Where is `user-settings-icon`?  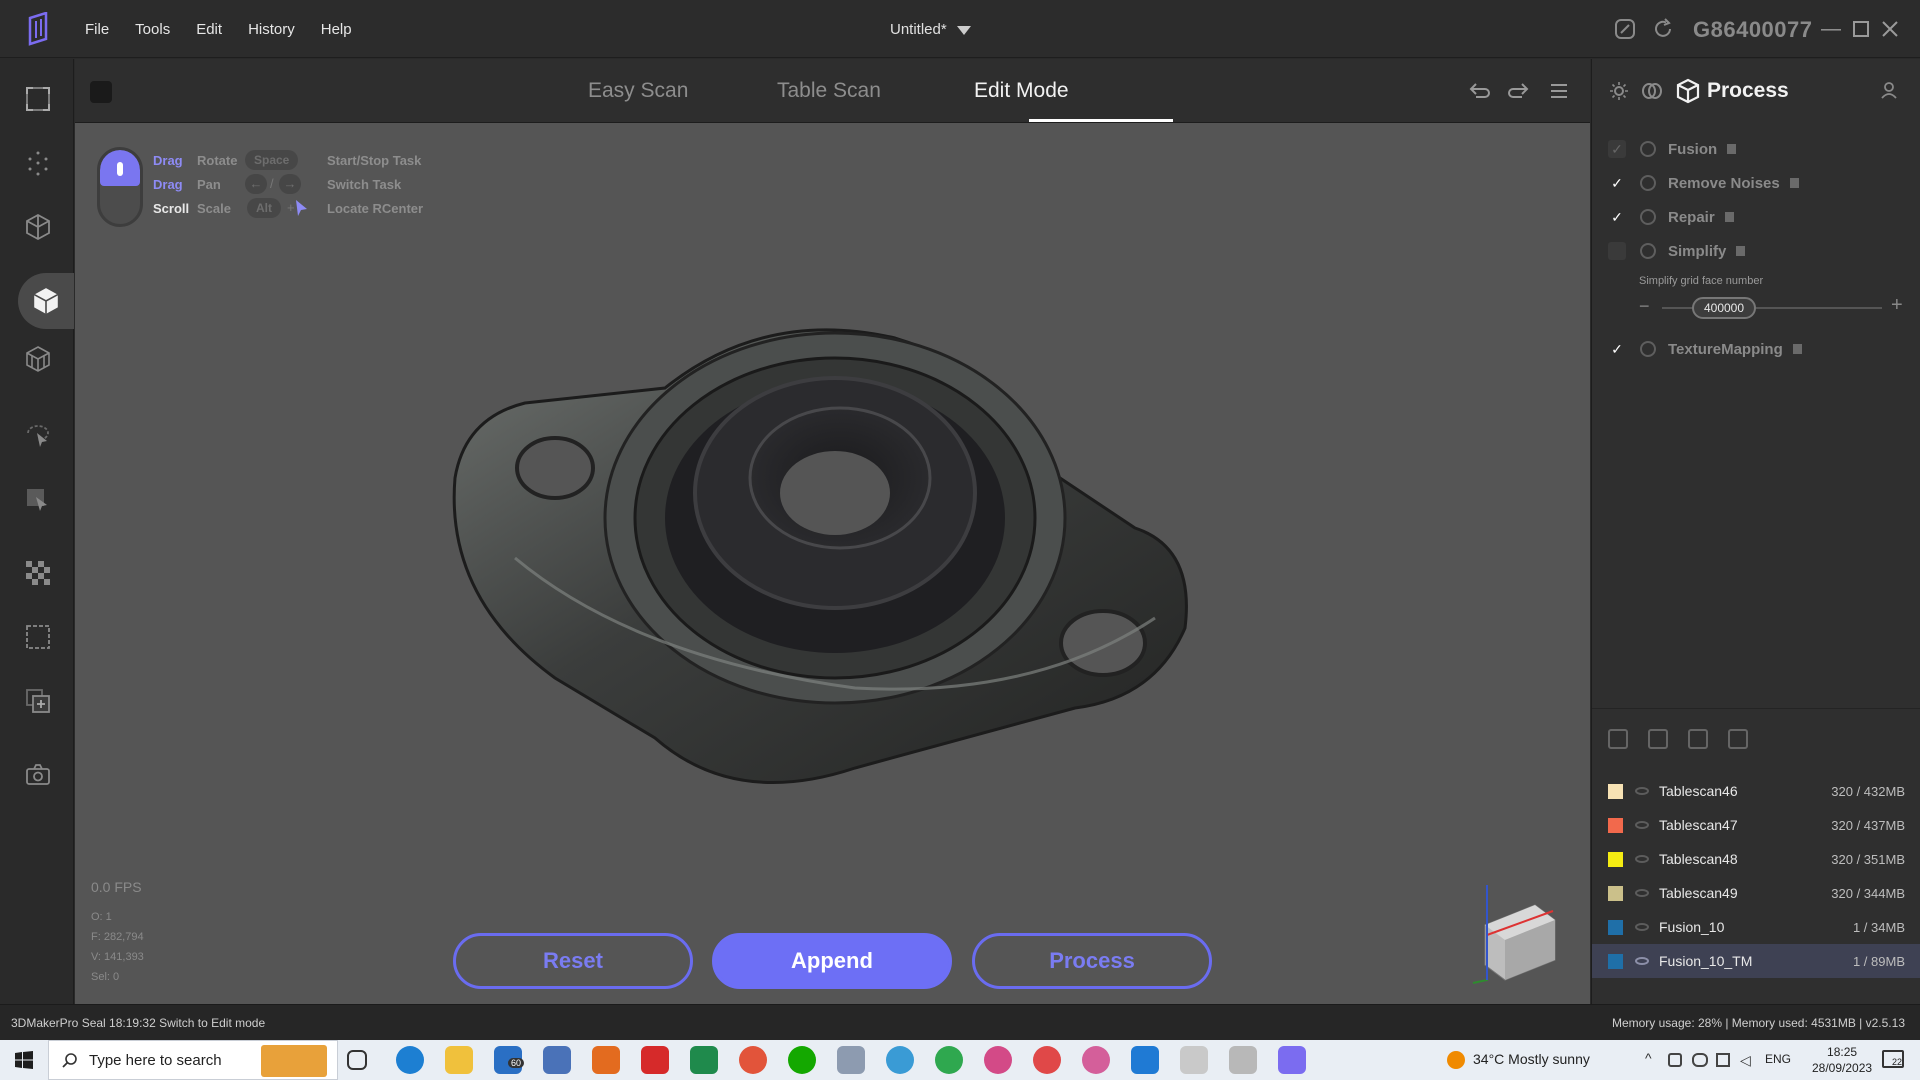
user-settings-icon is located at coordinates (1891, 90).